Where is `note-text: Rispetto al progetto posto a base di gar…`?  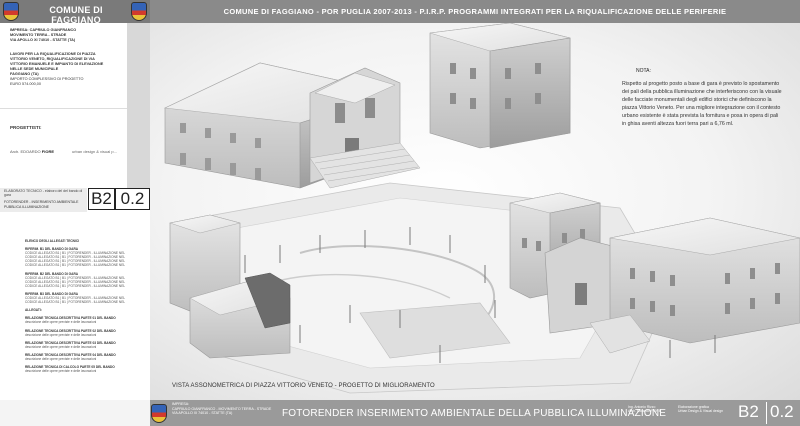
note-text: Rispetto al progetto posto a base di gar… is located at coordinates (702, 104).